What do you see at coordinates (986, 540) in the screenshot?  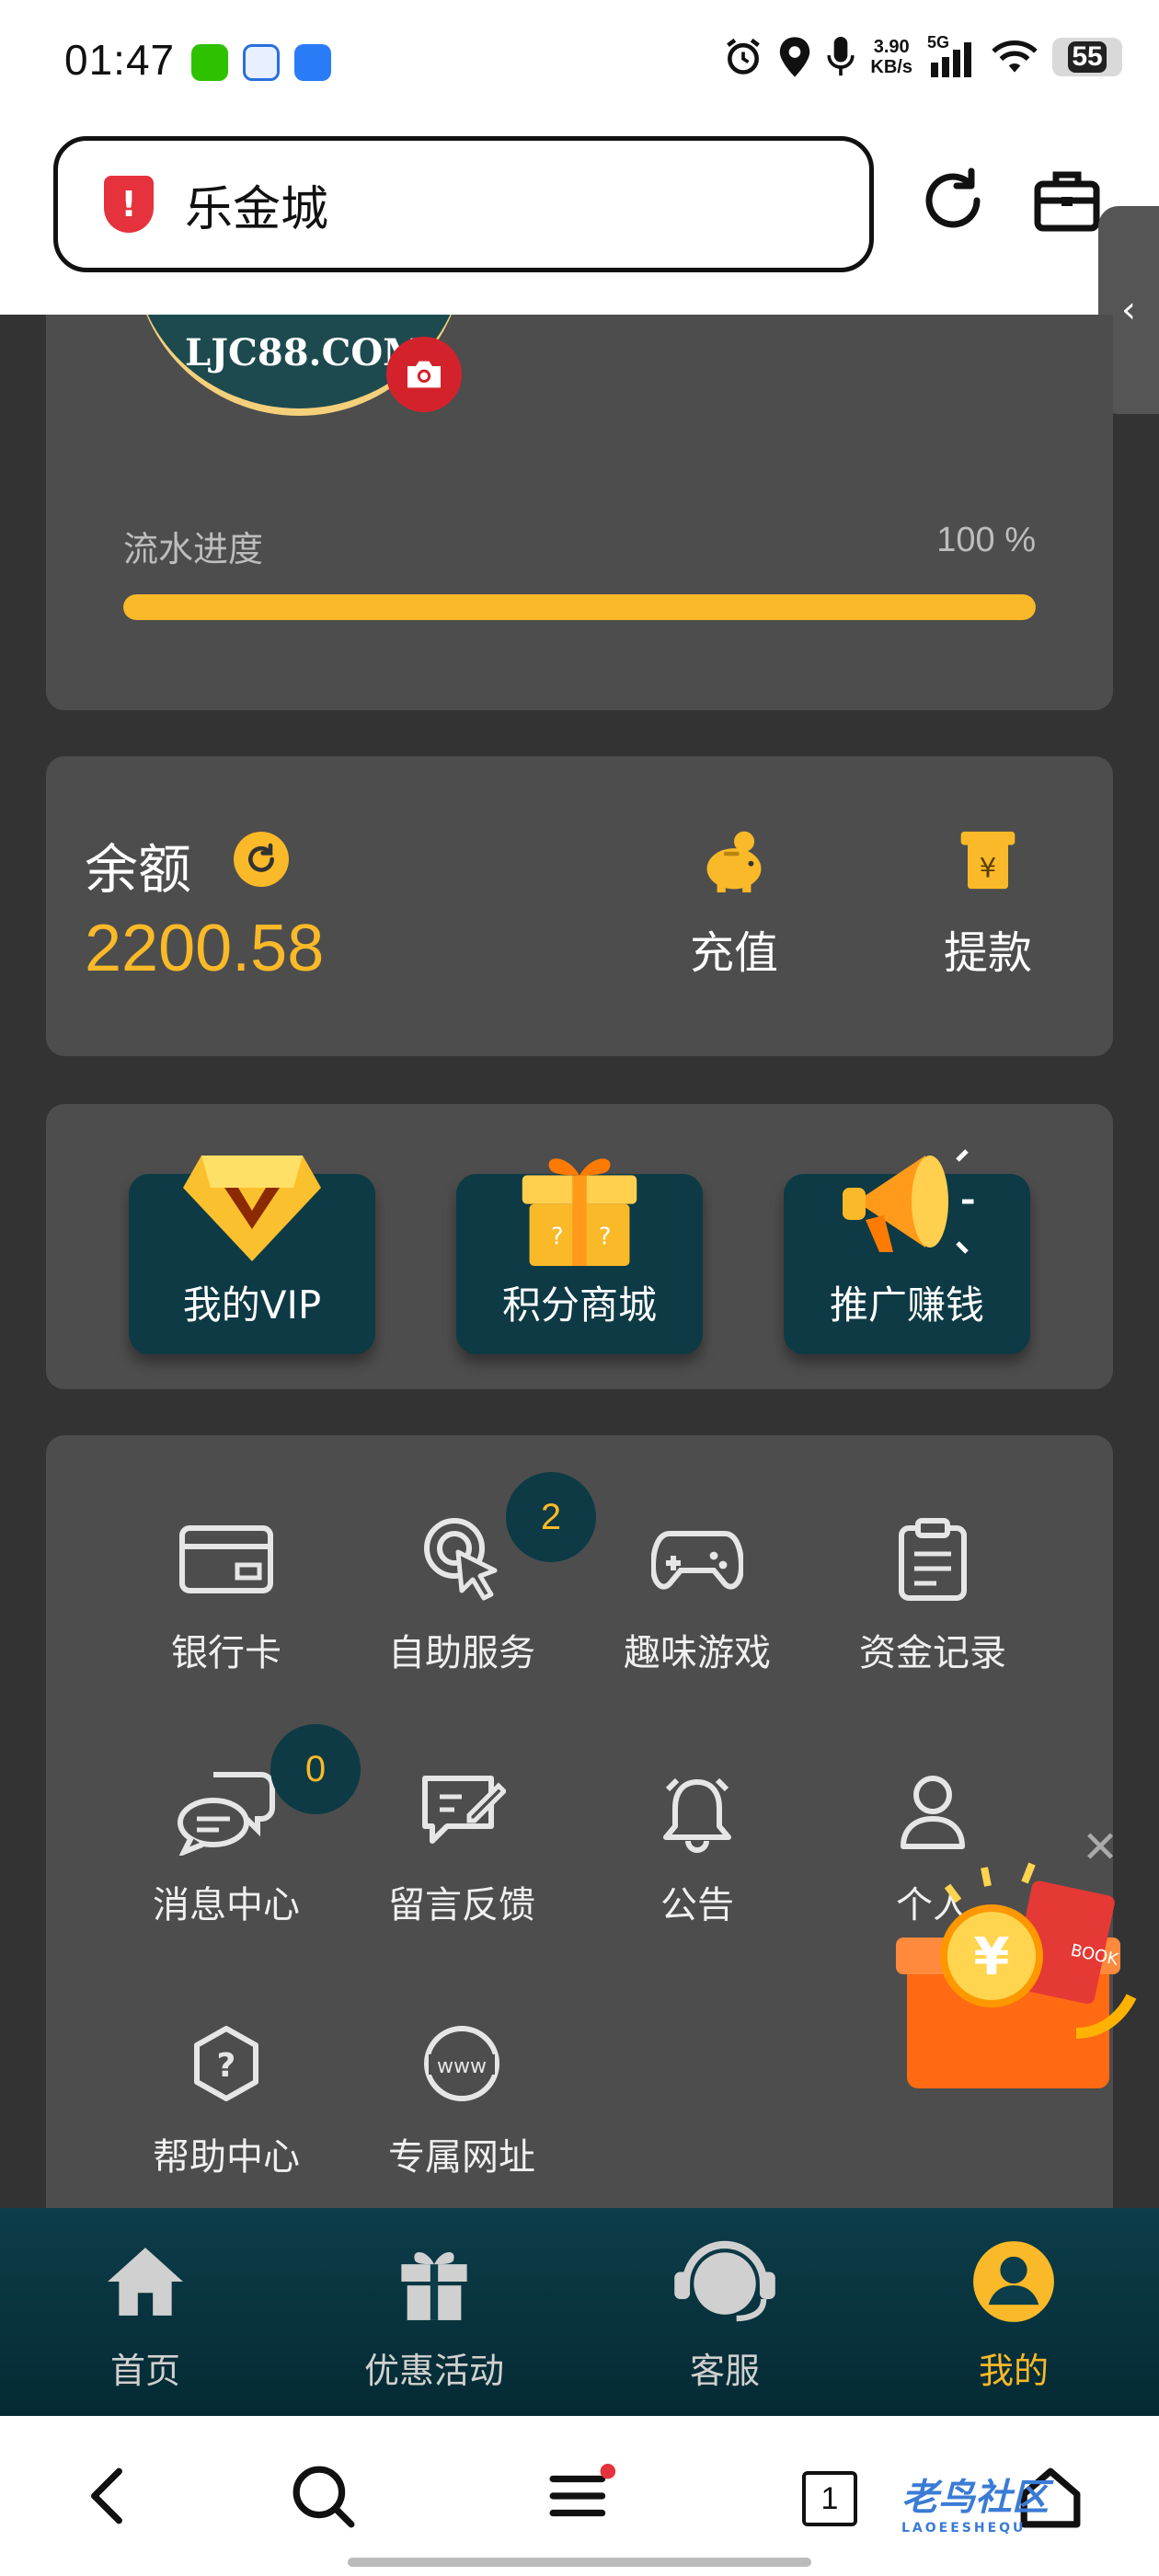 I see `progress-percent: 100 %` at bounding box center [986, 540].